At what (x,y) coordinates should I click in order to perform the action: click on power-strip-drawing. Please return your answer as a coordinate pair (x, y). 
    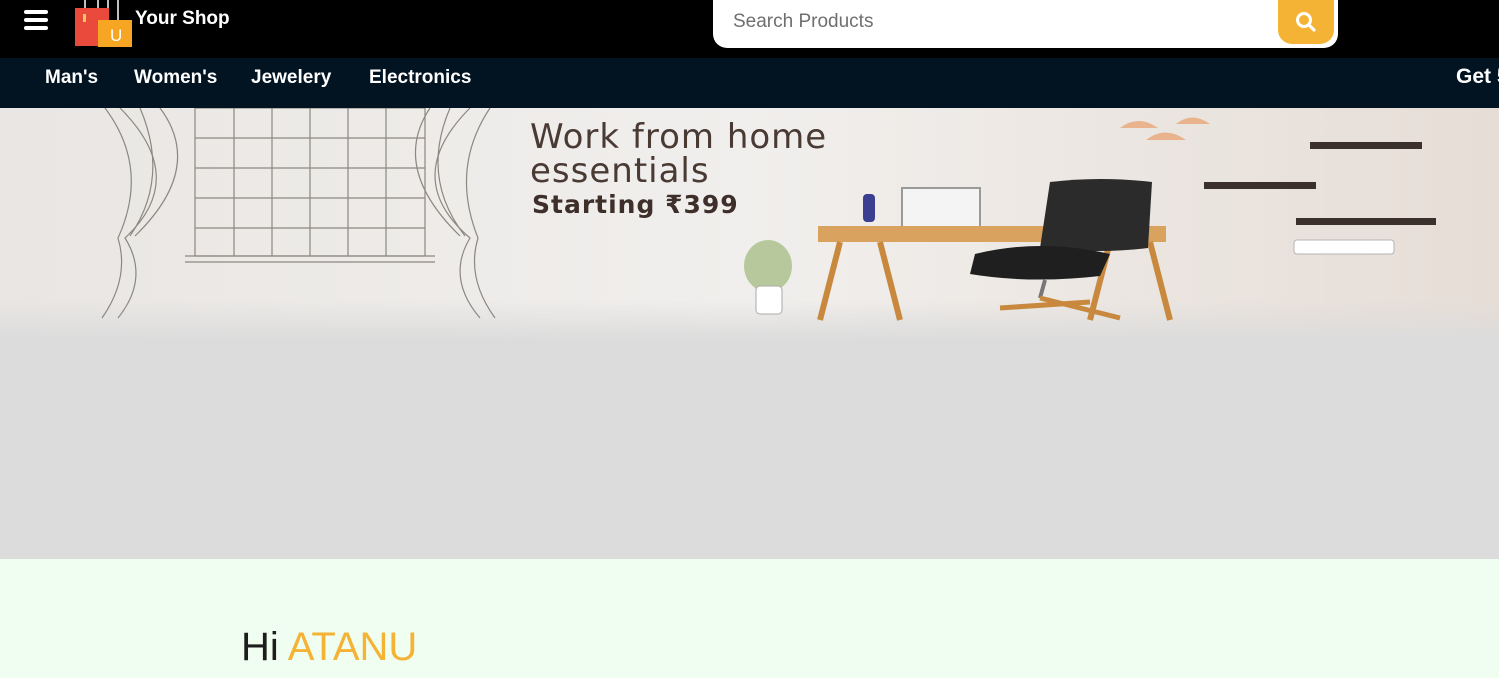
    Looking at the image, I should click on (1344, 247).